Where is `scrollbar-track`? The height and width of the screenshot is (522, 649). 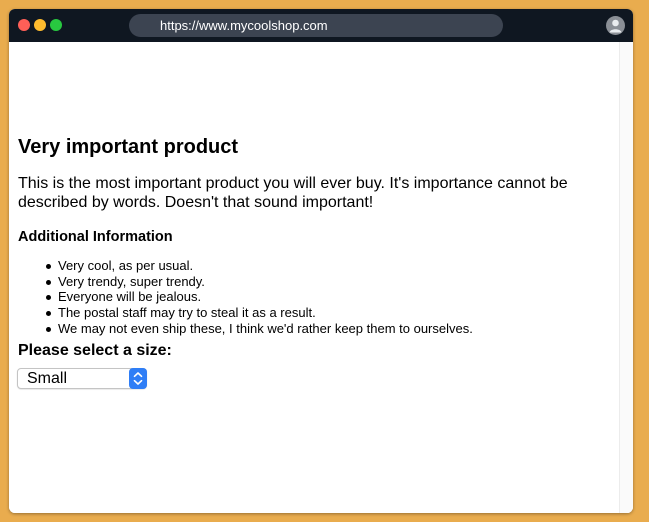 scrollbar-track is located at coordinates (626, 277).